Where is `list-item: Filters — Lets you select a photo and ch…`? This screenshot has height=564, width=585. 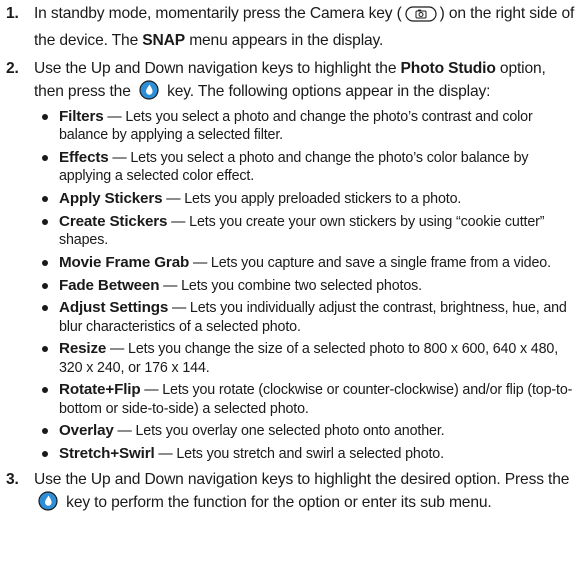
list-item: Filters — Lets you select a photo and ch… is located at coordinates (308, 126).